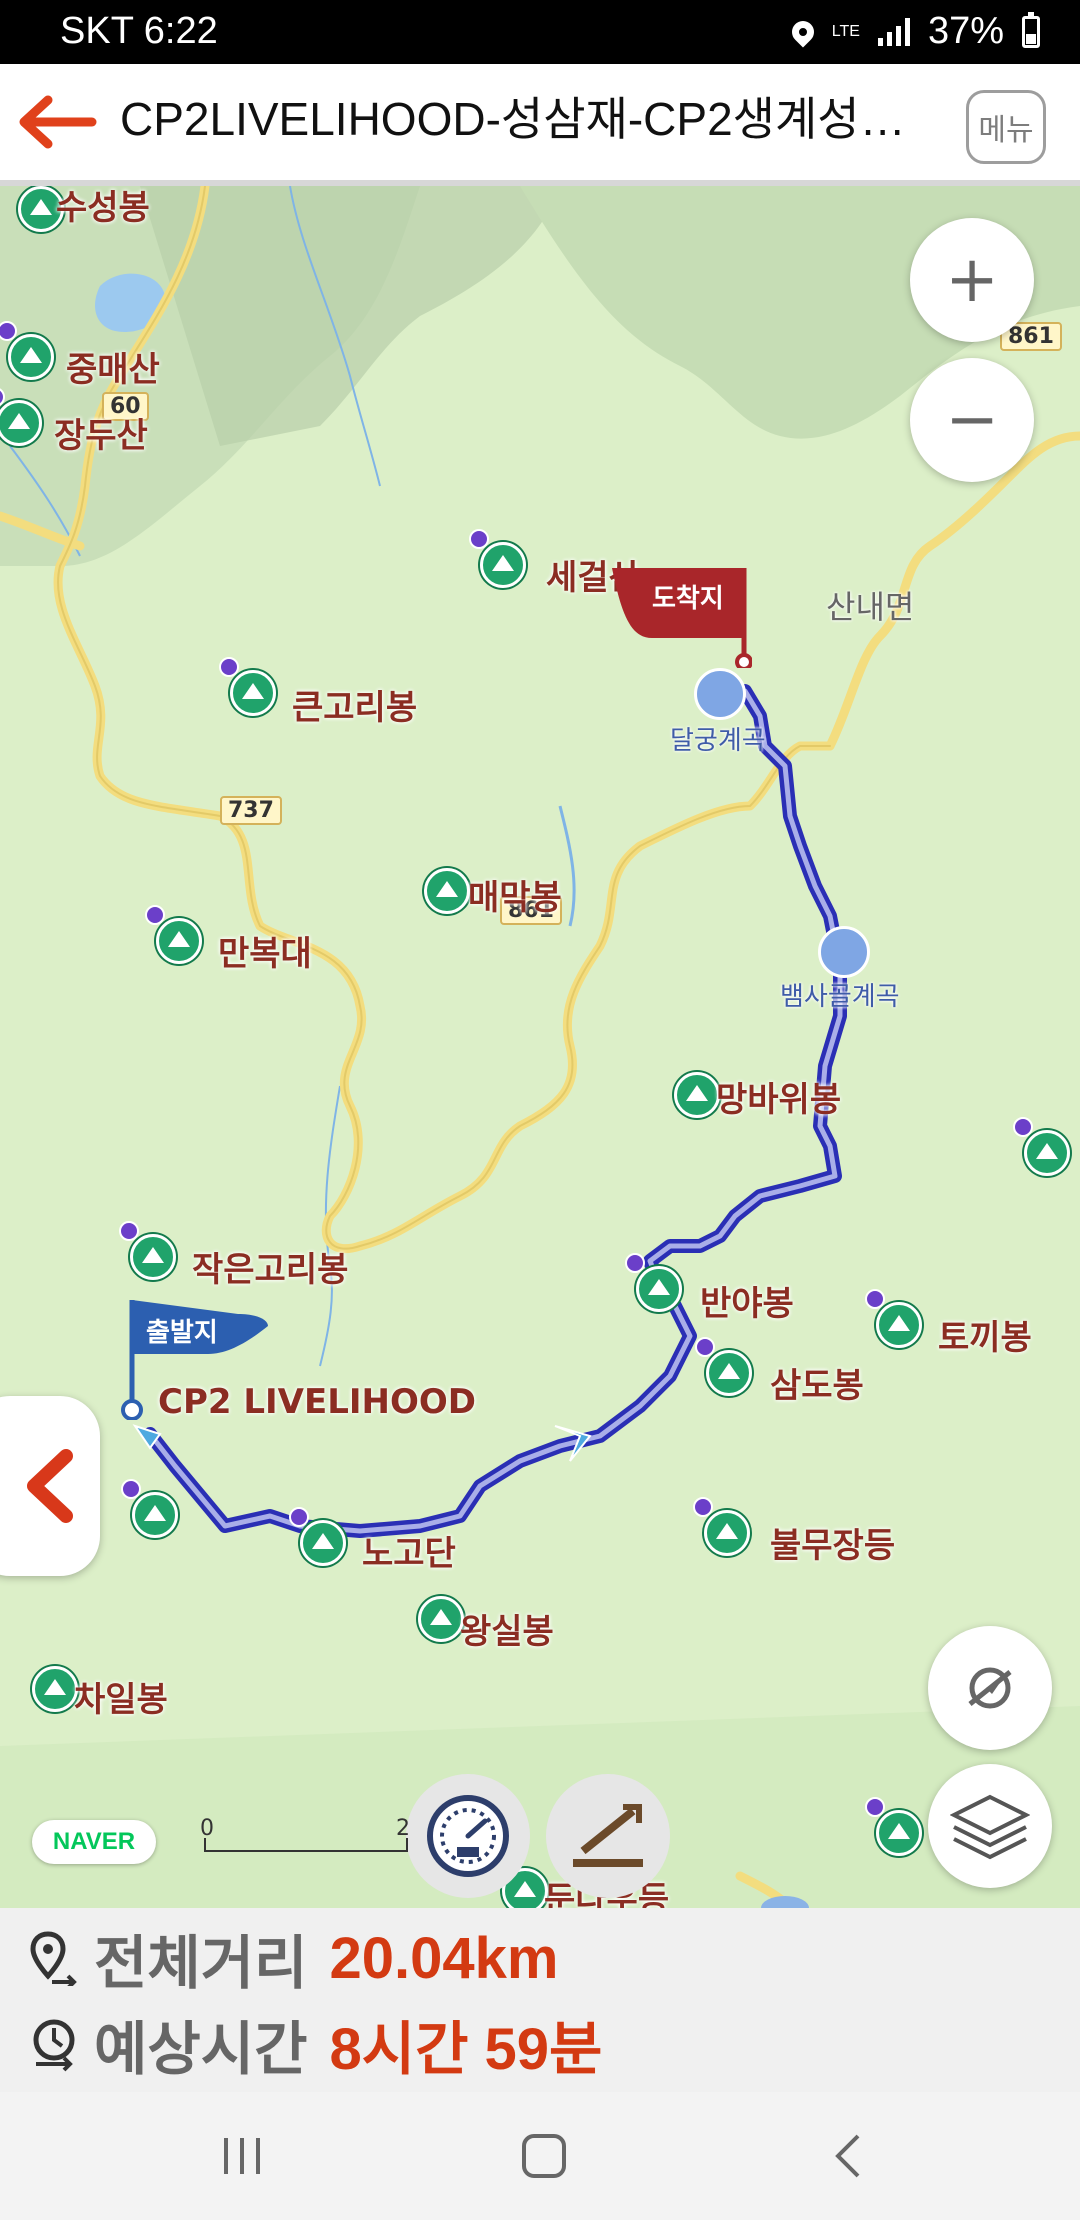 Image resolution: width=1080 pixels, height=2220 pixels. What do you see at coordinates (316, 2044) in the screenshot?
I see `time-row: 예상시간 8시간 59분` at bounding box center [316, 2044].